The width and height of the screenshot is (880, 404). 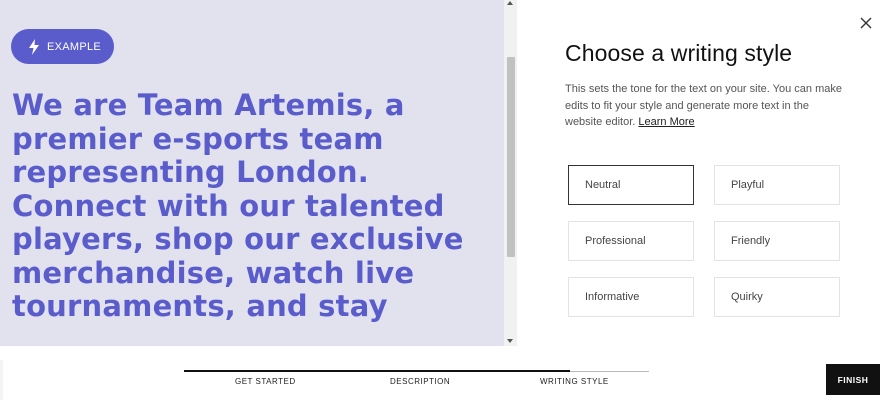 I want to click on scroll-down-arrow-icon, so click(x=510, y=341).